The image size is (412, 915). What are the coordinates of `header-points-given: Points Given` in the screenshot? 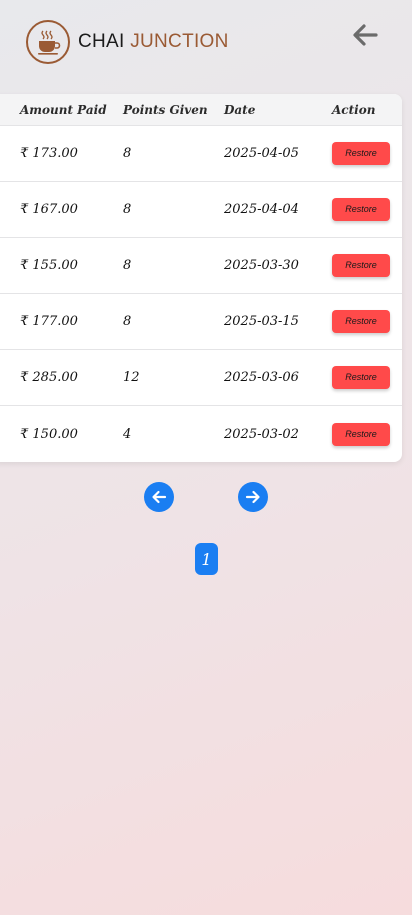 It's located at (165, 109).